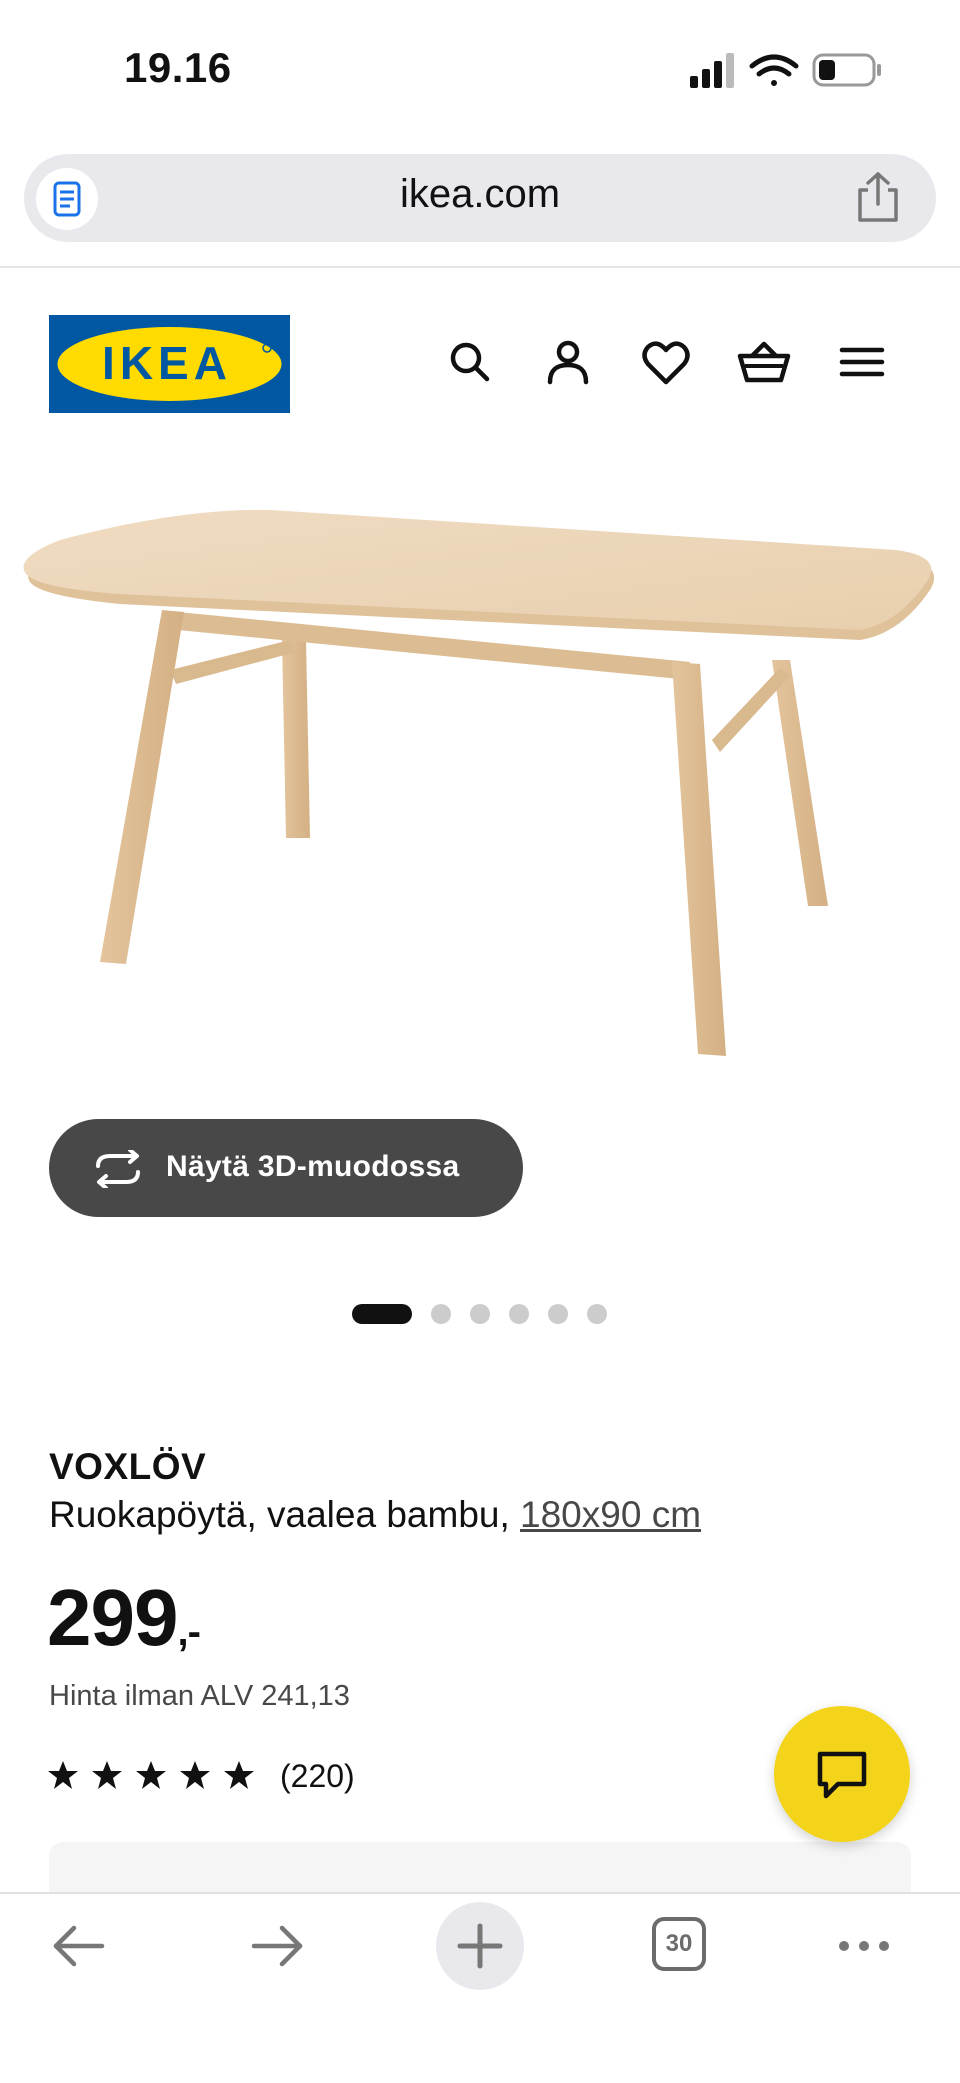  I want to click on plus-icon, so click(480, 1946).